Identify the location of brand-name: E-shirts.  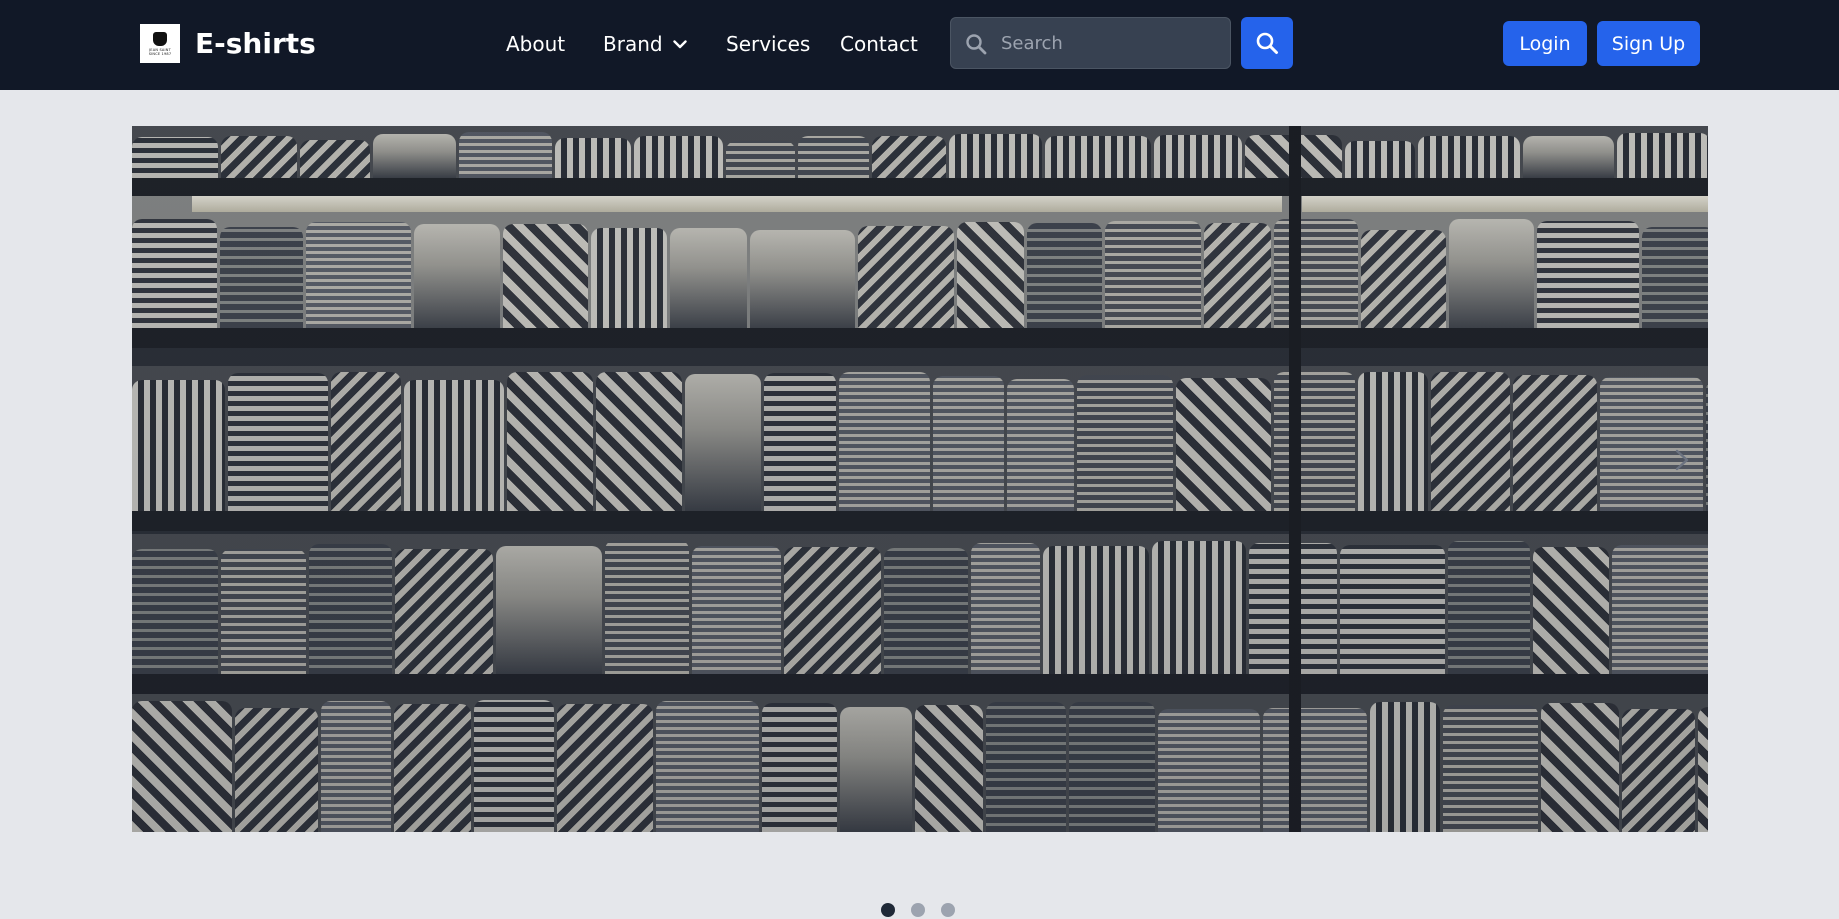
(255, 44).